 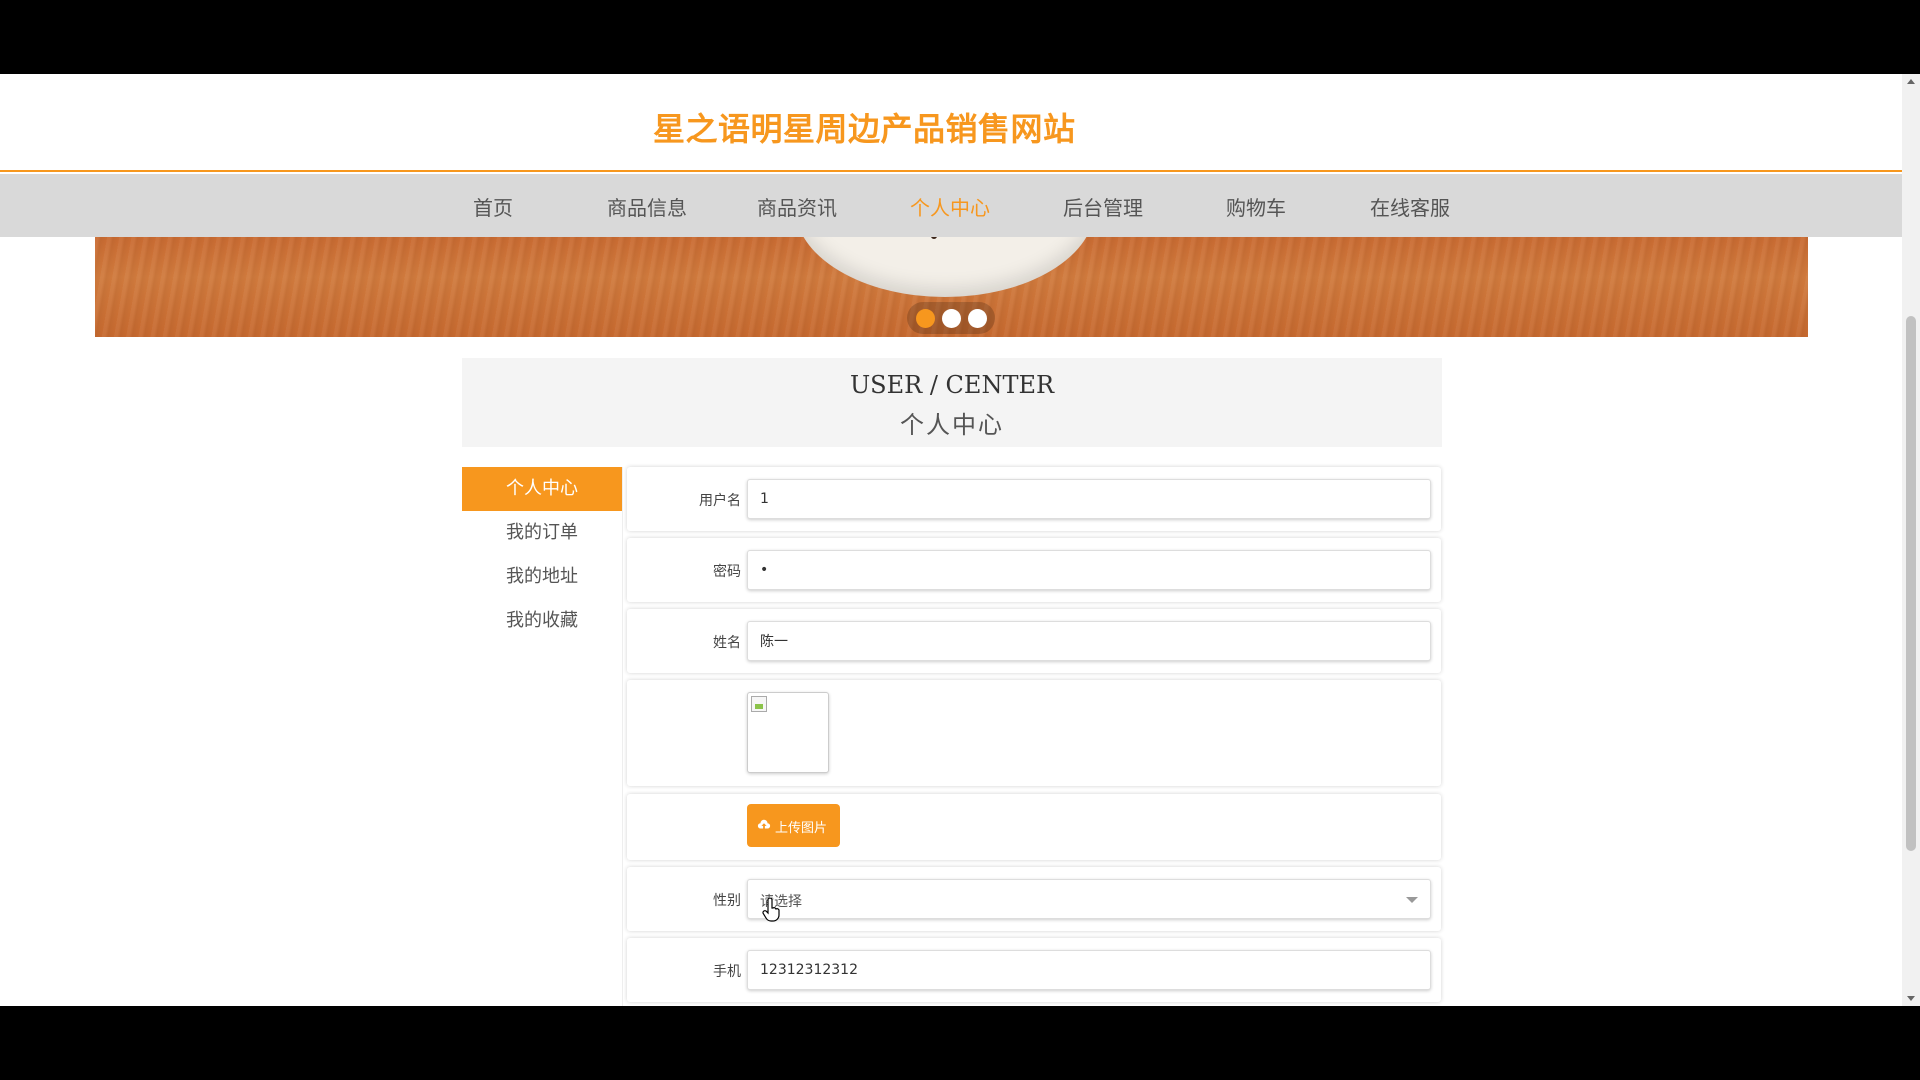 What do you see at coordinates (1089, 499) in the screenshot?
I see `username-input` at bounding box center [1089, 499].